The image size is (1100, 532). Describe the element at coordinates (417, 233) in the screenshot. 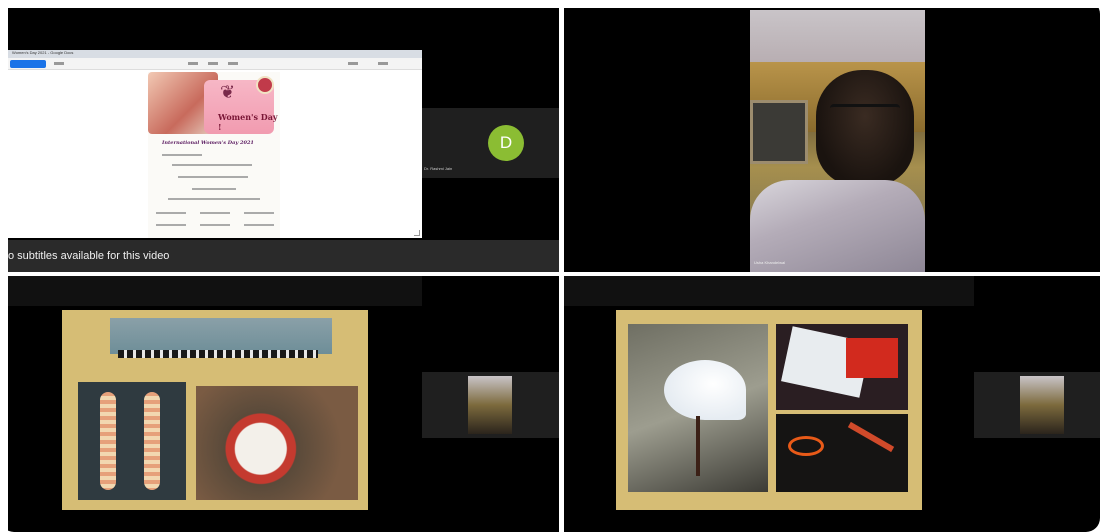

I see `resize-handle` at that location.